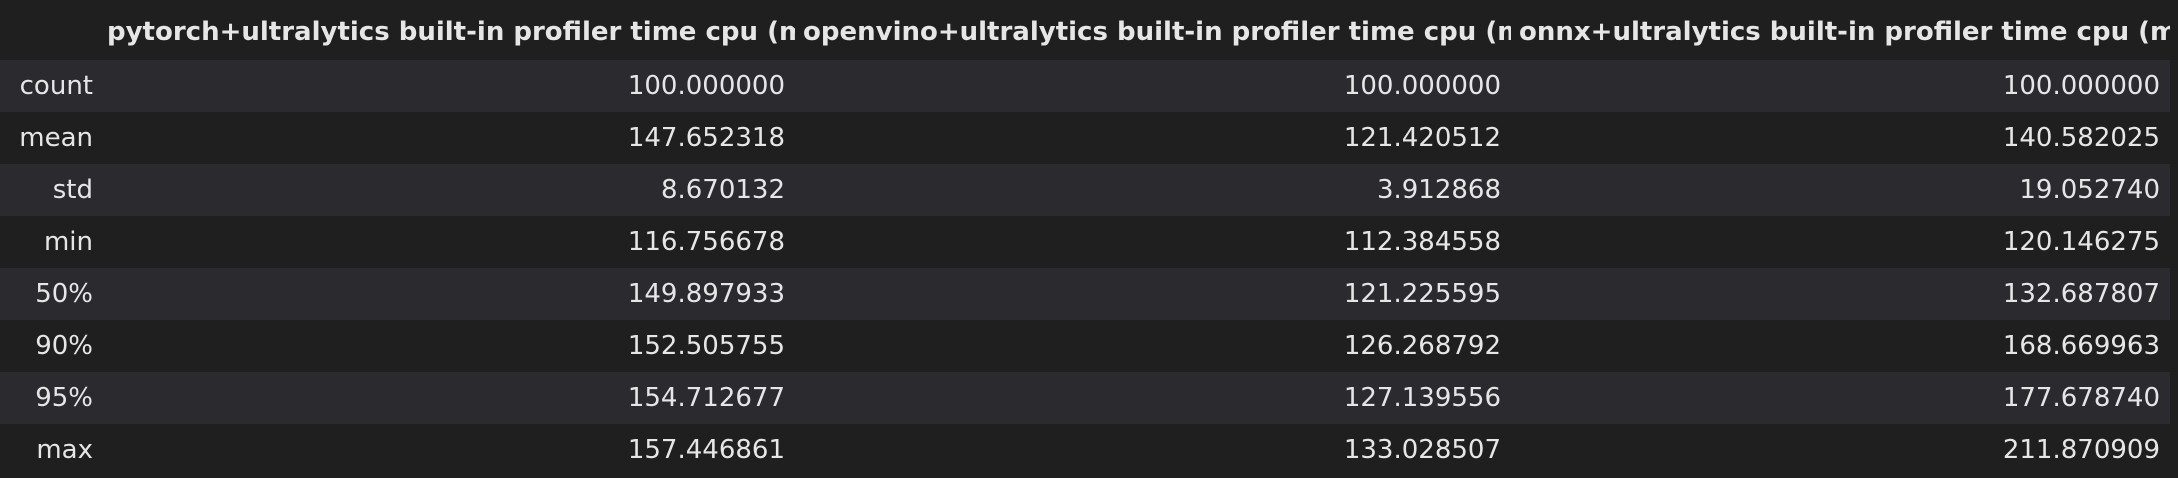 This screenshot has height=478, width=2178. I want to click on table-cell: 121.420512, so click(1422, 138).